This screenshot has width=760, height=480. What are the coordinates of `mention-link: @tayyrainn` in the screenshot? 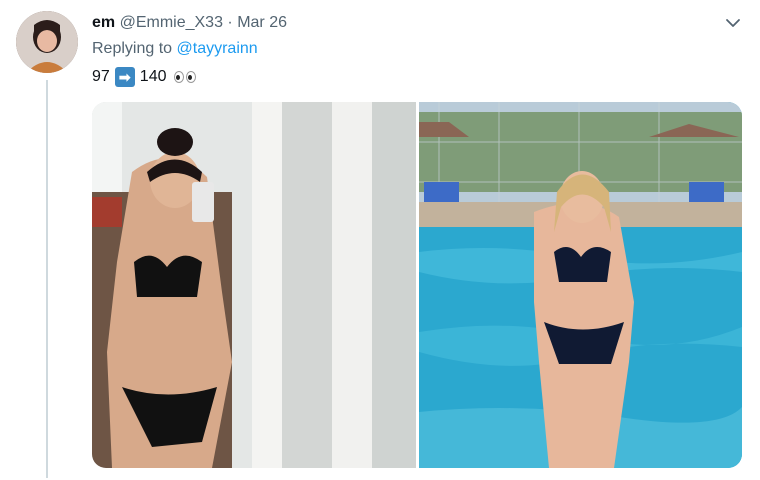 It's located at (217, 48).